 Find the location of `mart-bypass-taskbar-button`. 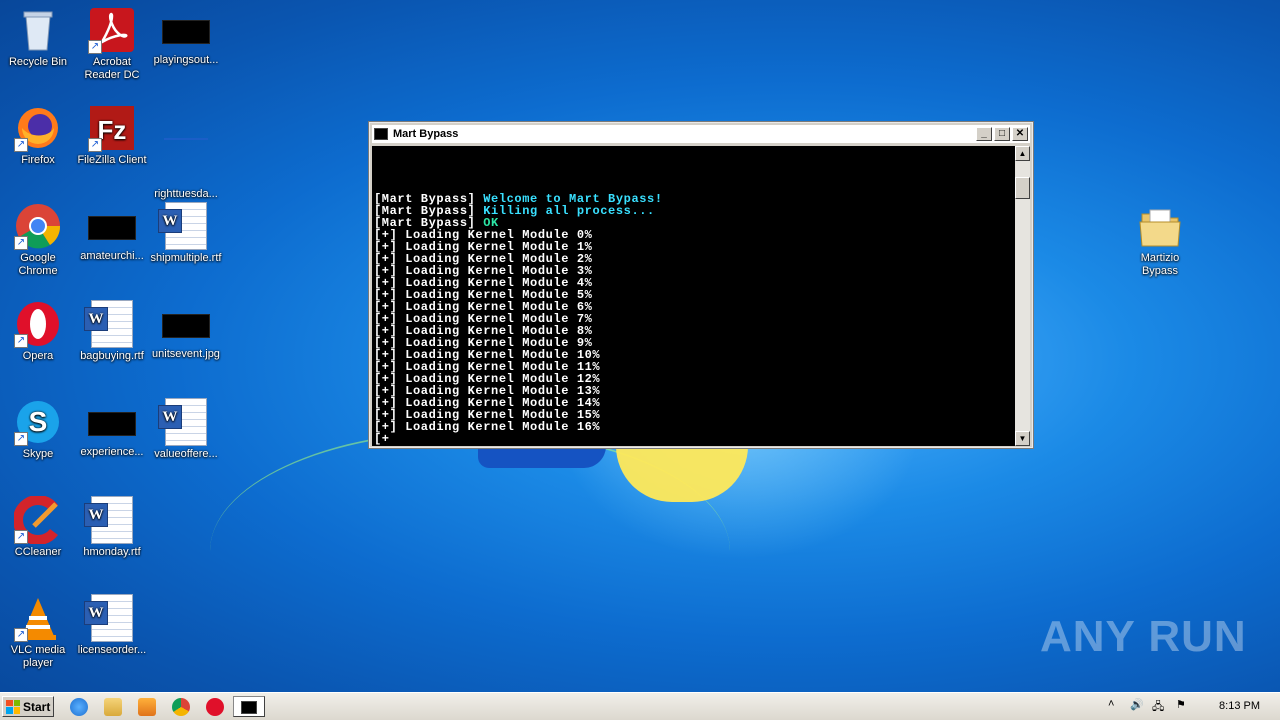

mart-bypass-taskbar-button is located at coordinates (249, 706).